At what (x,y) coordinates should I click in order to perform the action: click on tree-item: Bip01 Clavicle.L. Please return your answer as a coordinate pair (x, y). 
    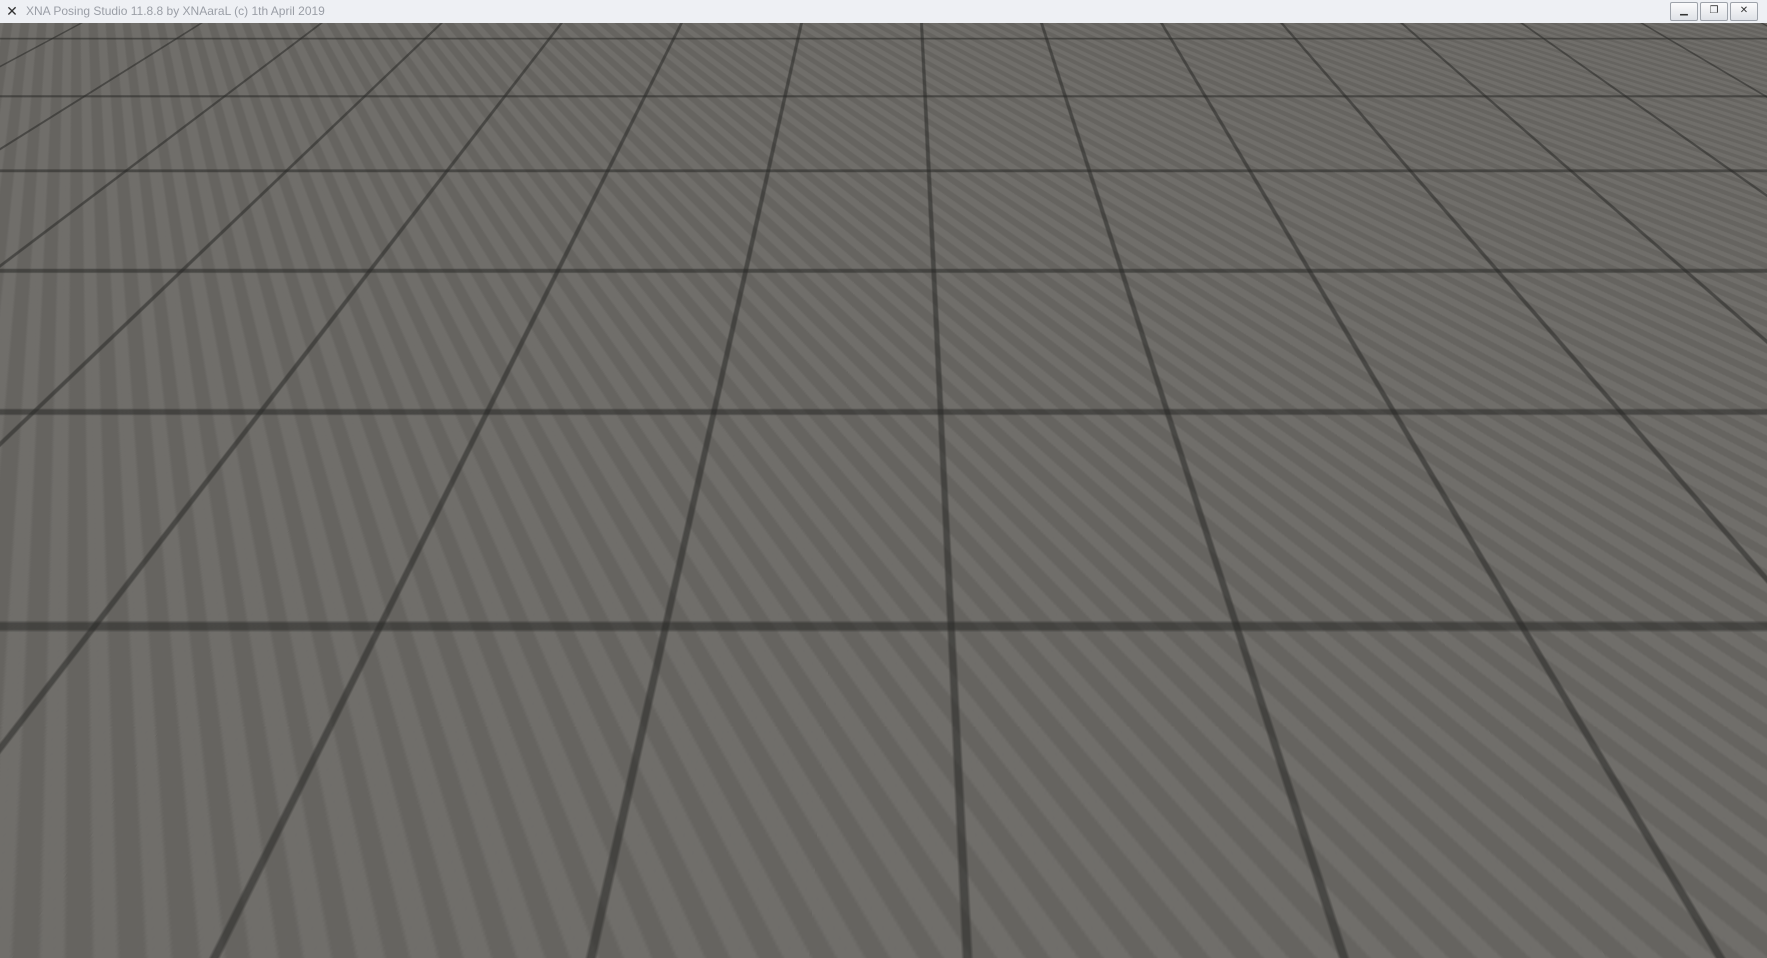
    Looking at the image, I should click on (158, 521).